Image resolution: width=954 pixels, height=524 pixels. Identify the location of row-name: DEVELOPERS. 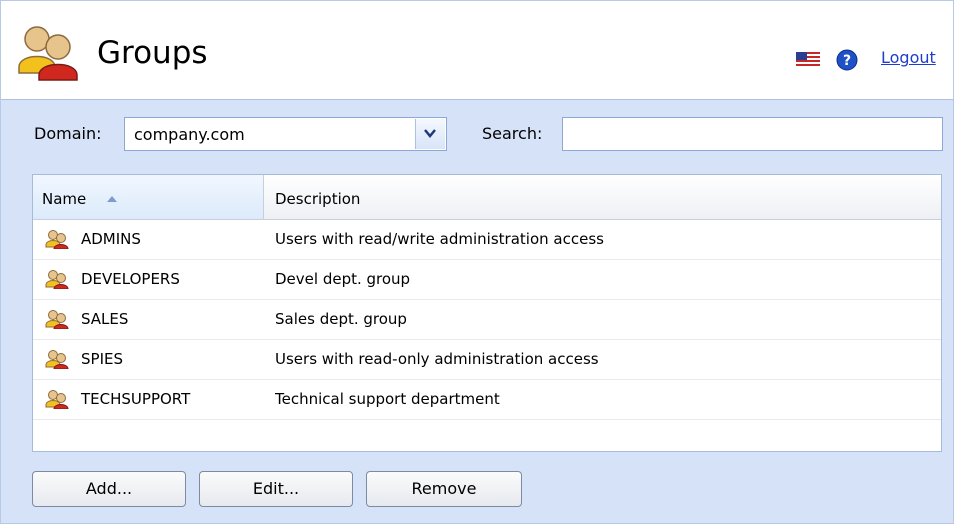
(130, 279).